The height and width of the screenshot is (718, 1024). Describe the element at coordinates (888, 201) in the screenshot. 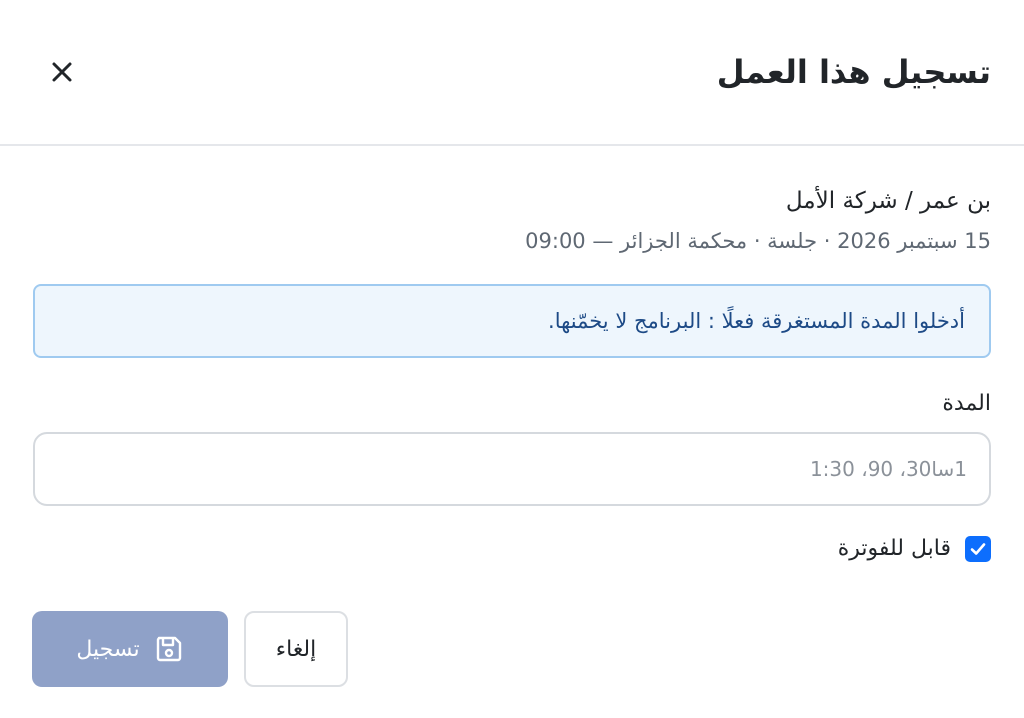

I see `matter-name: بن عمر / شركة الأمل` at that location.